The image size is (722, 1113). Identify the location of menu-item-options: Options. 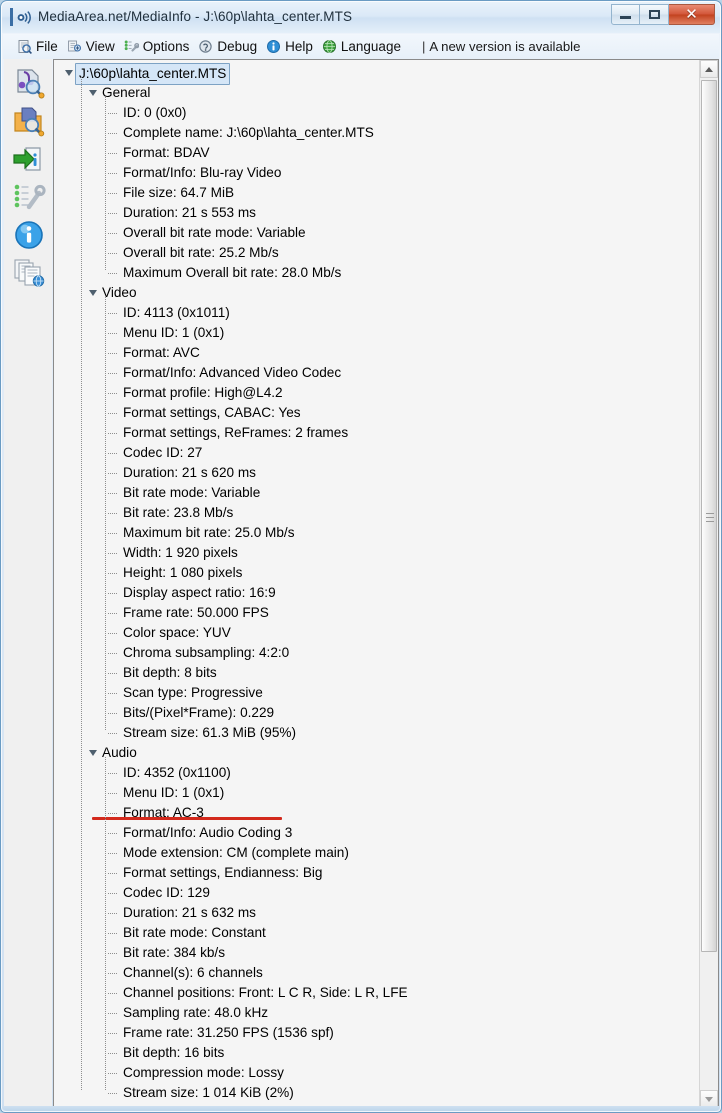
(159, 46).